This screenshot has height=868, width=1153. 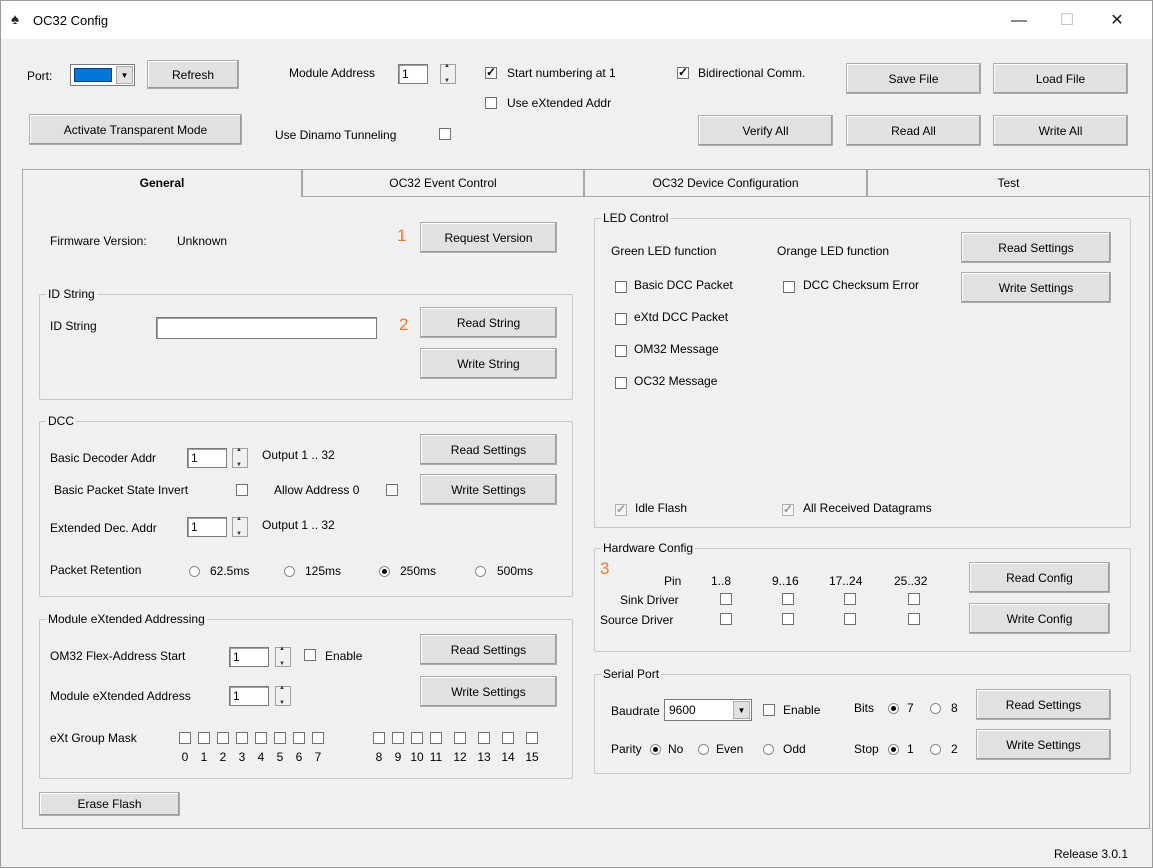 I want to click on serial-enable-checkbox, so click(x=769, y=710).